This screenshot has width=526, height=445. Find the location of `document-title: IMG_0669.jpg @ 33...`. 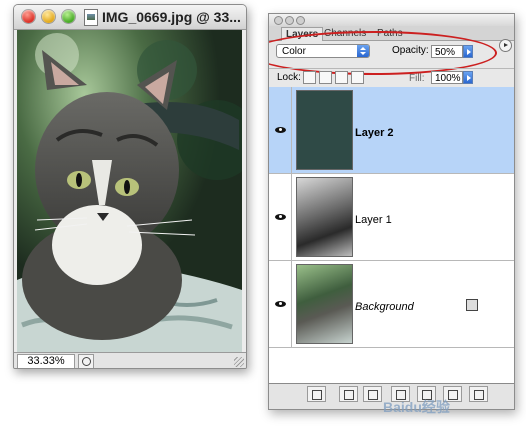

document-title: IMG_0669.jpg @ 33... is located at coordinates (171, 17).